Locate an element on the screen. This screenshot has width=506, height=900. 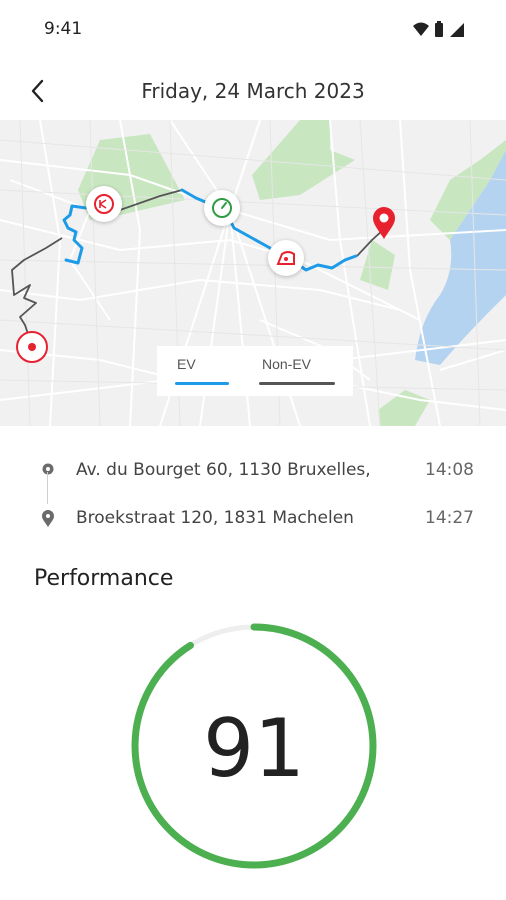
signal-icon is located at coordinates (457, 30).